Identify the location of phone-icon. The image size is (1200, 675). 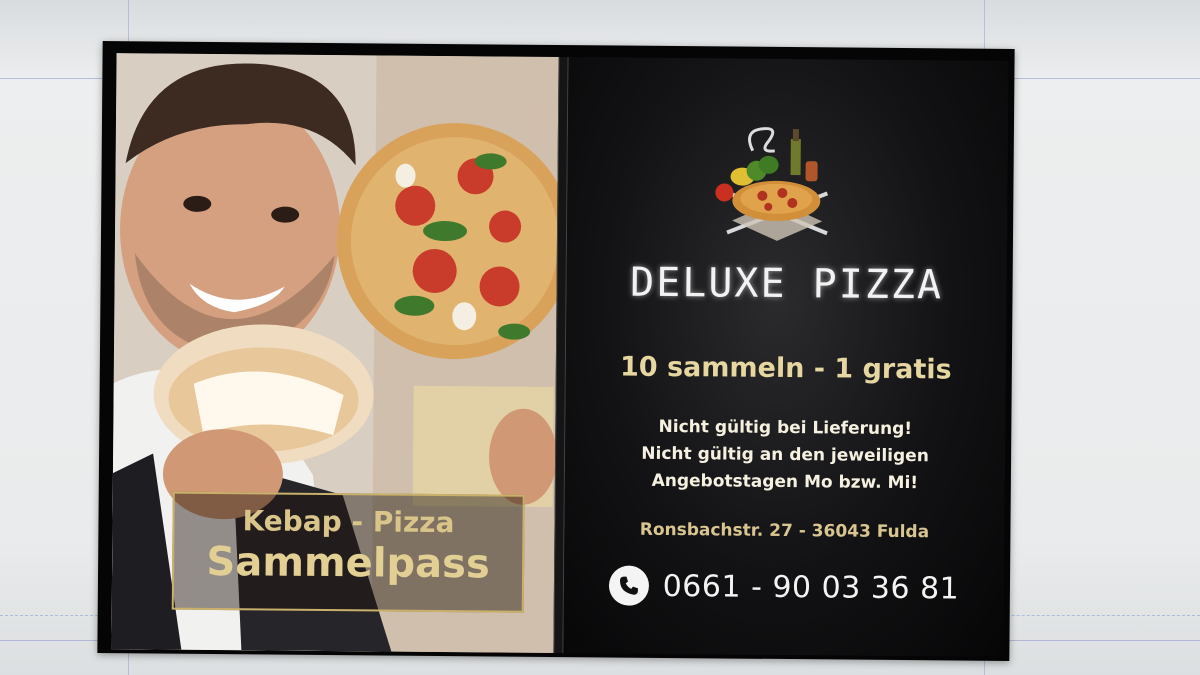
(628, 585).